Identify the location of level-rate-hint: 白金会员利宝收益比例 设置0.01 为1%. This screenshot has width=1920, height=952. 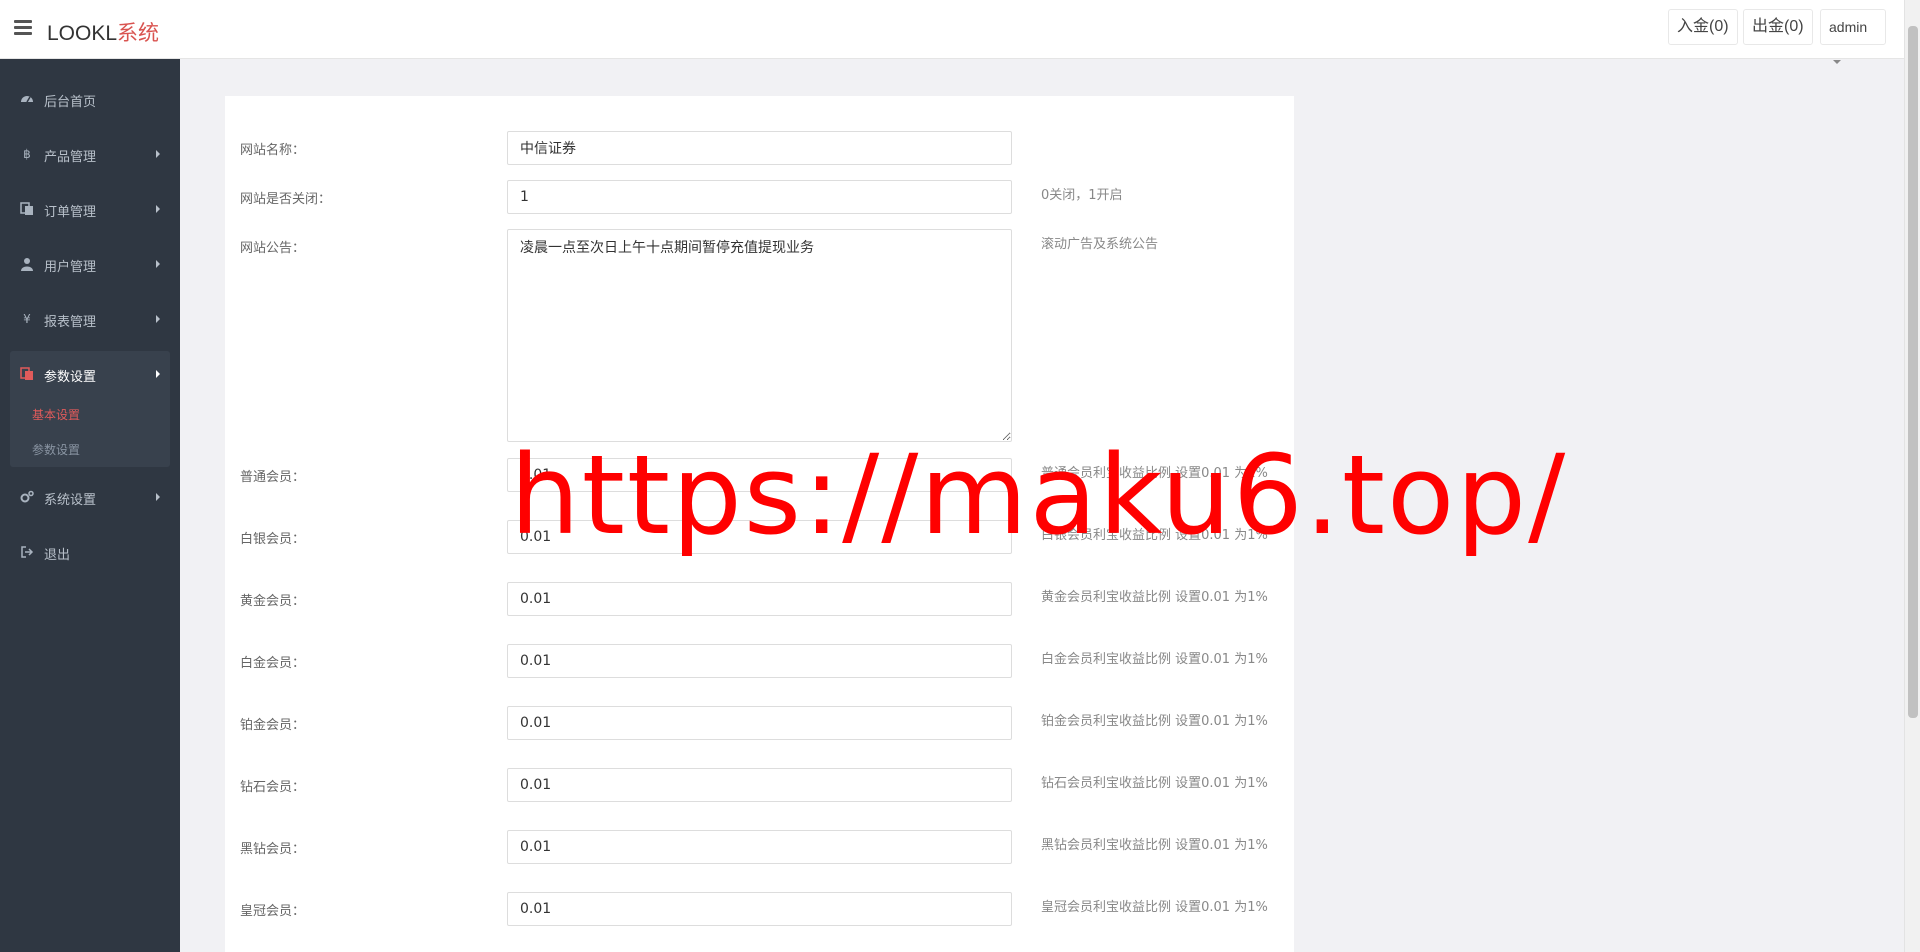
(1154, 659).